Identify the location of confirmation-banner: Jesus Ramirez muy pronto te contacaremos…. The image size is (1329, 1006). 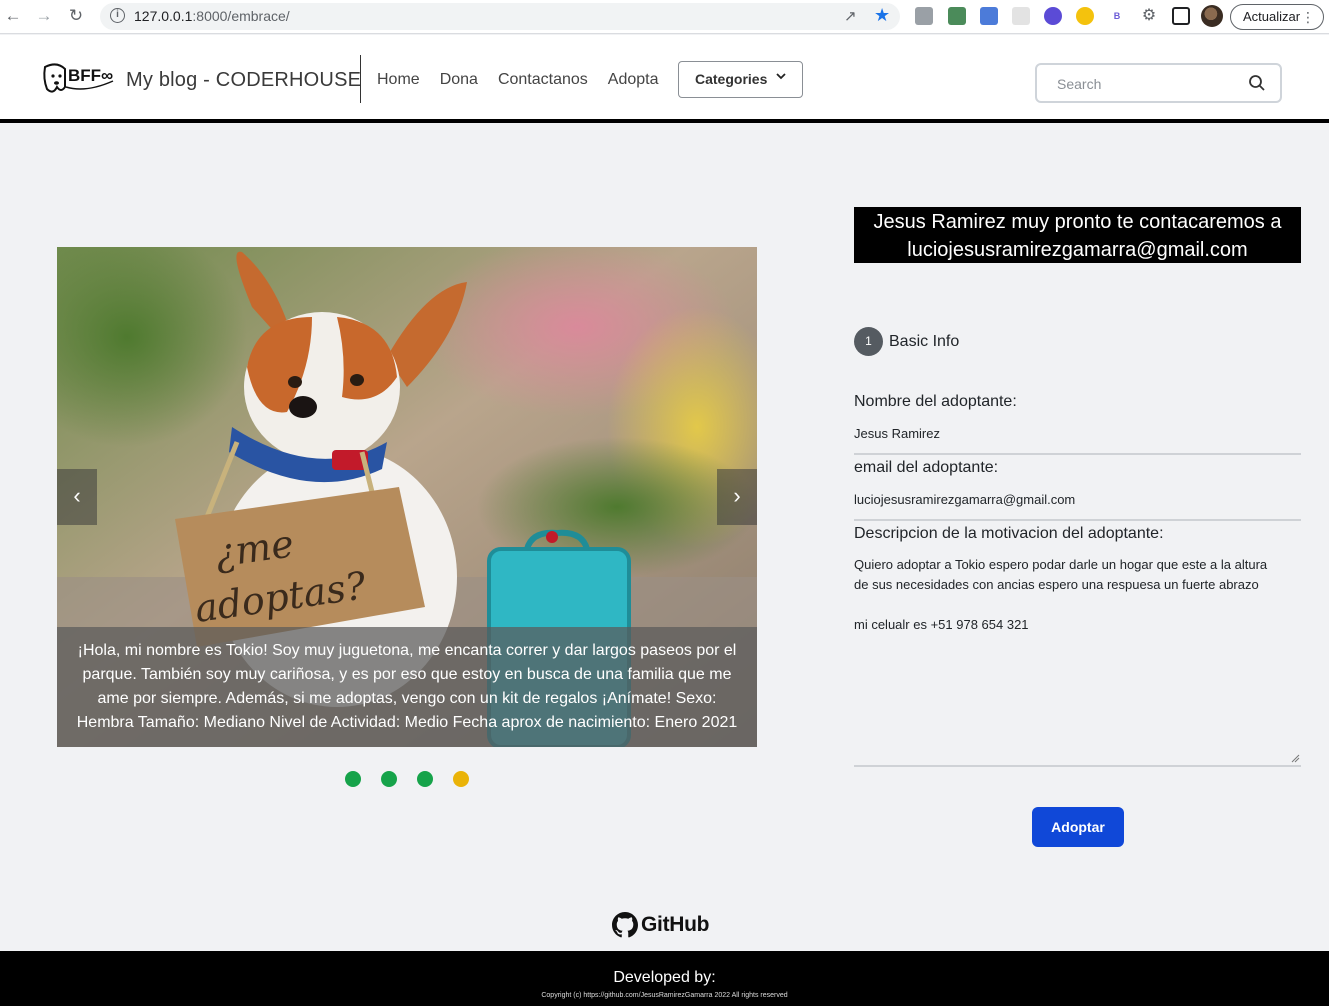
(1077, 235).